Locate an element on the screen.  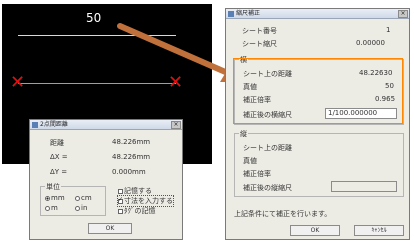
unit-option-cm: cm is located at coordinates (83, 198).